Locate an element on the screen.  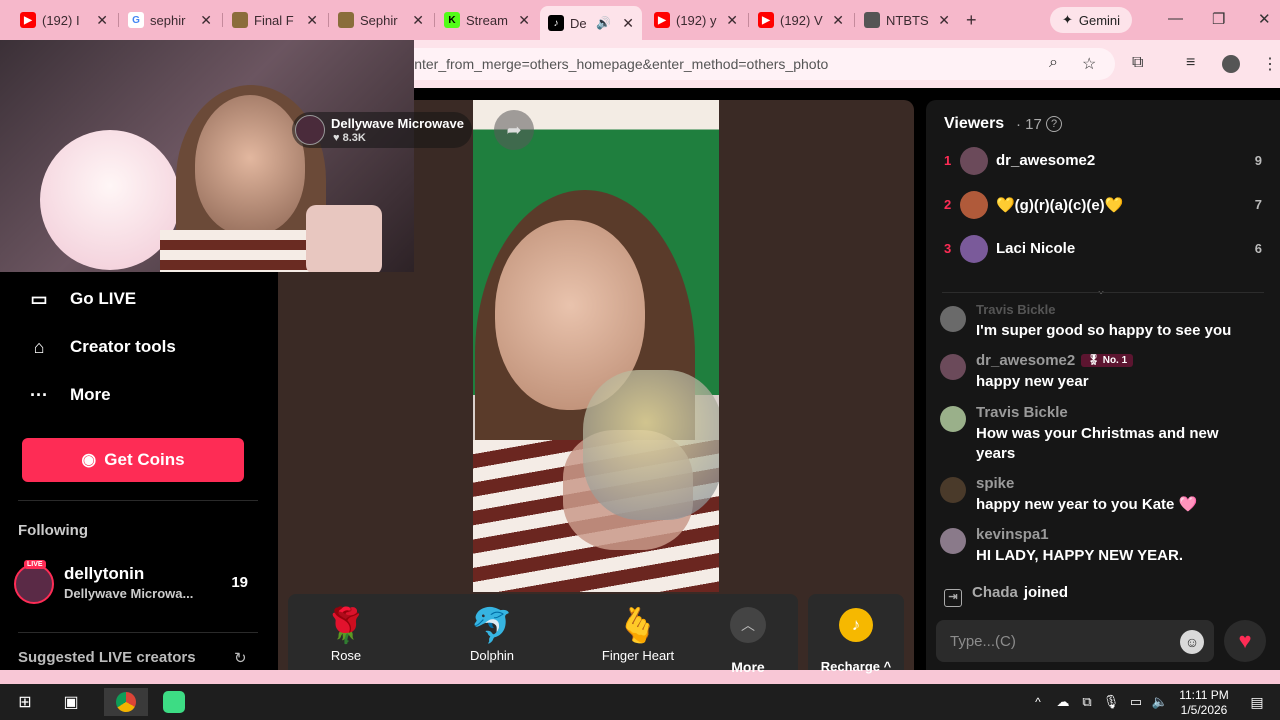
chrome-taskbar-icon is located at coordinates (126, 702).